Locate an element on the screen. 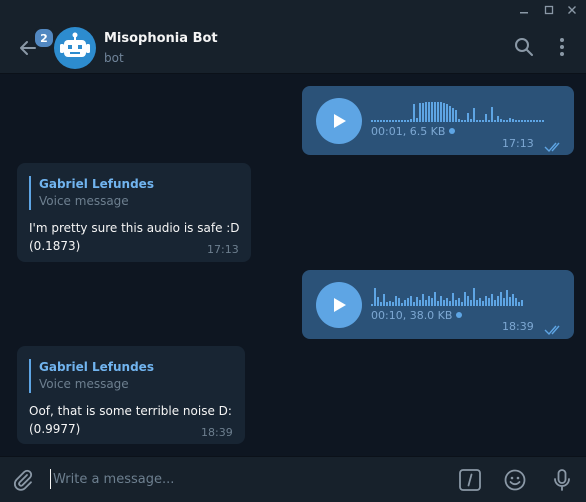  voice-duration-size: 00:10, 38.0 KB is located at coordinates (412, 315).